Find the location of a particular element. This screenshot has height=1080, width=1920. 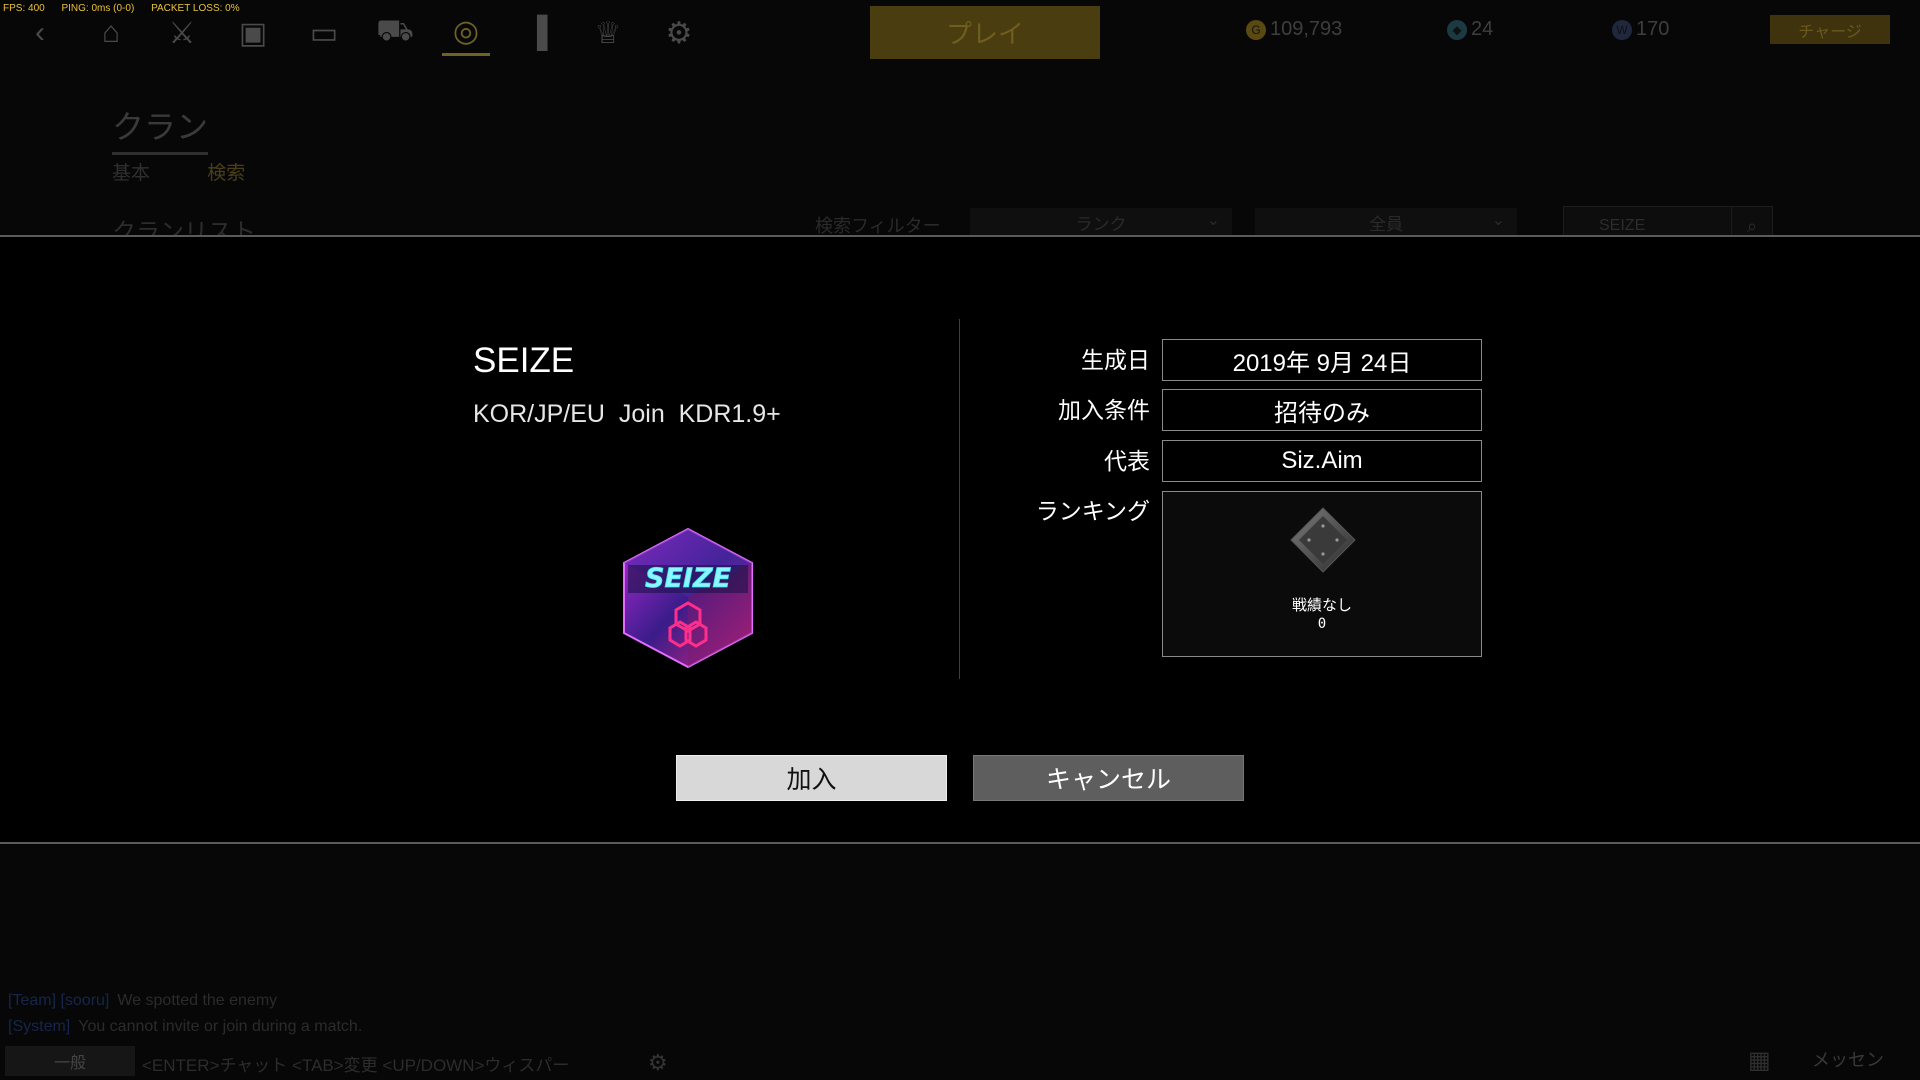

join-condition-label: 加入条件 is located at coordinates (1104, 410).